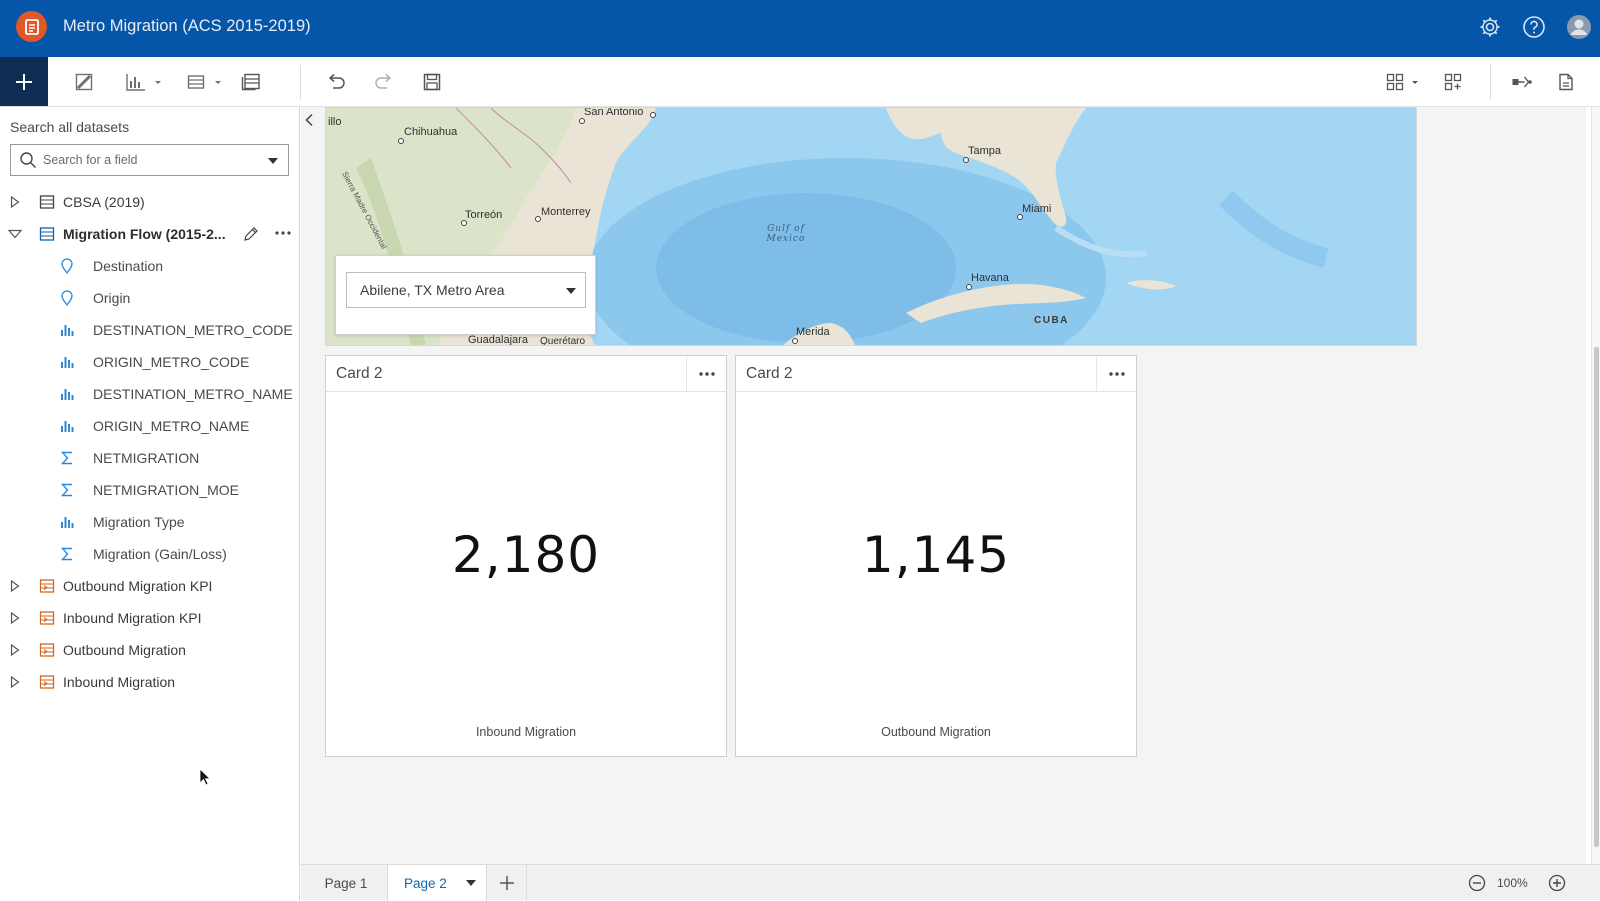 The width and height of the screenshot is (1600, 901). Describe the element at coordinates (150, 650) in the screenshot. I see `dataset-outbound-migration: Outbound Migration` at that location.